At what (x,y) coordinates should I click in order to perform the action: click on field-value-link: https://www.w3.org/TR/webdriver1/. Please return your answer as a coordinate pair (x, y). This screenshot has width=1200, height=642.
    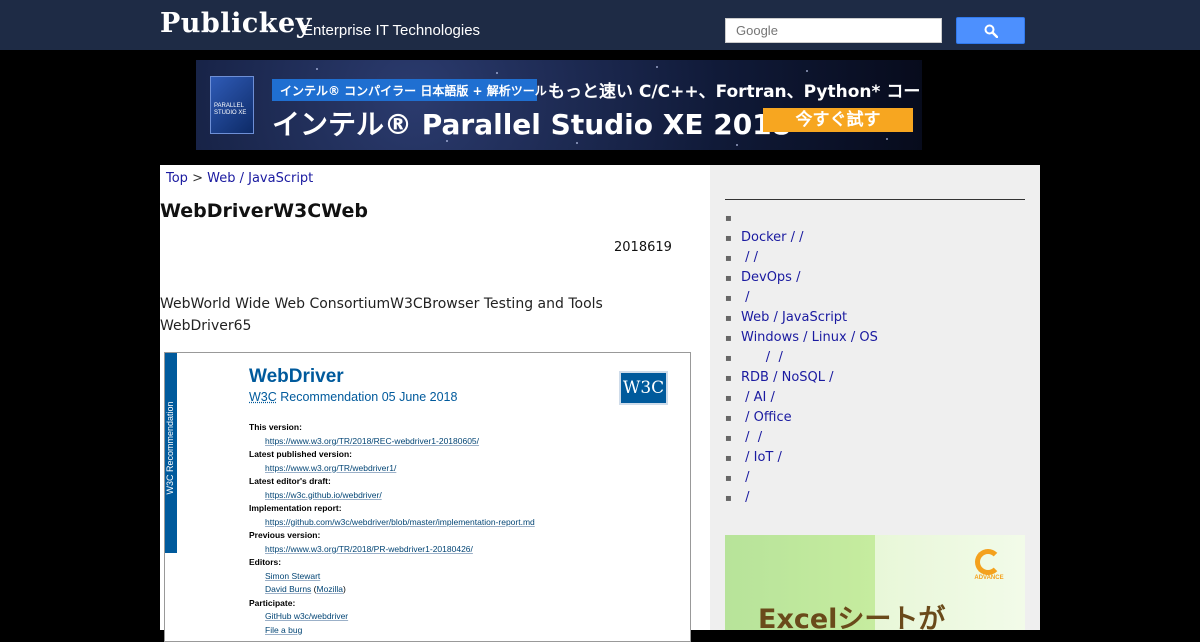
    Looking at the image, I should click on (331, 467).